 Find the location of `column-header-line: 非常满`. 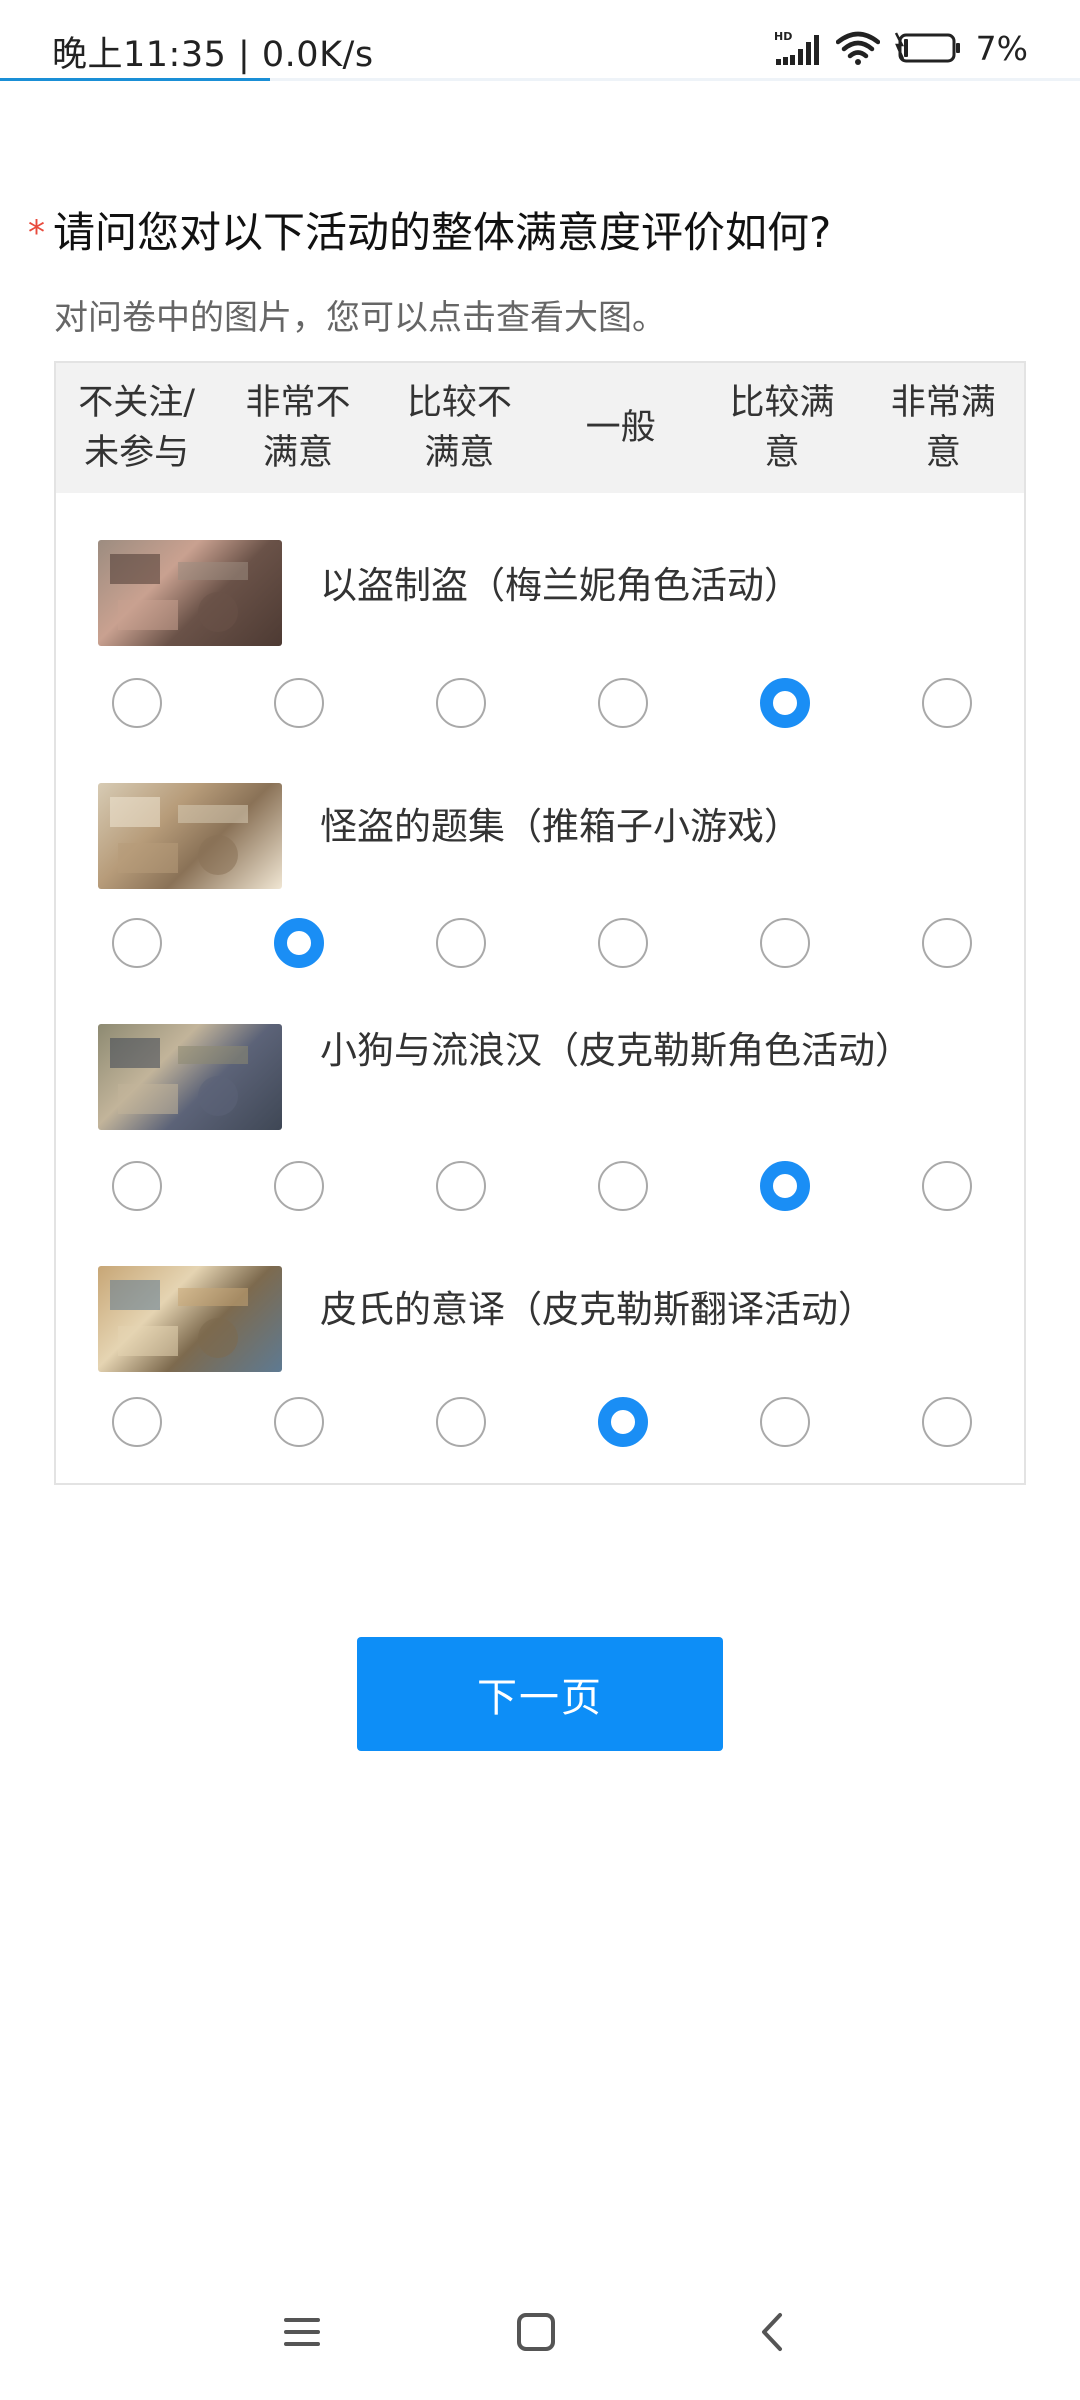

column-header-line: 非常满 is located at coordinates (943, 403).